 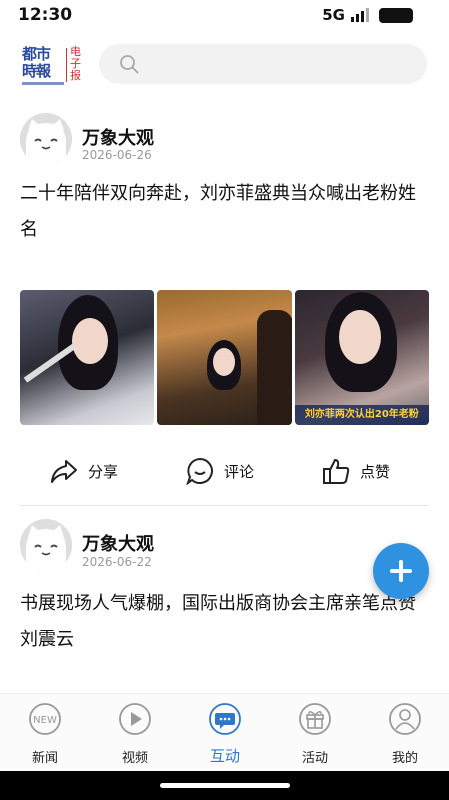 I want to click on tab-interaction: 互动, so click(x=225, y=734).